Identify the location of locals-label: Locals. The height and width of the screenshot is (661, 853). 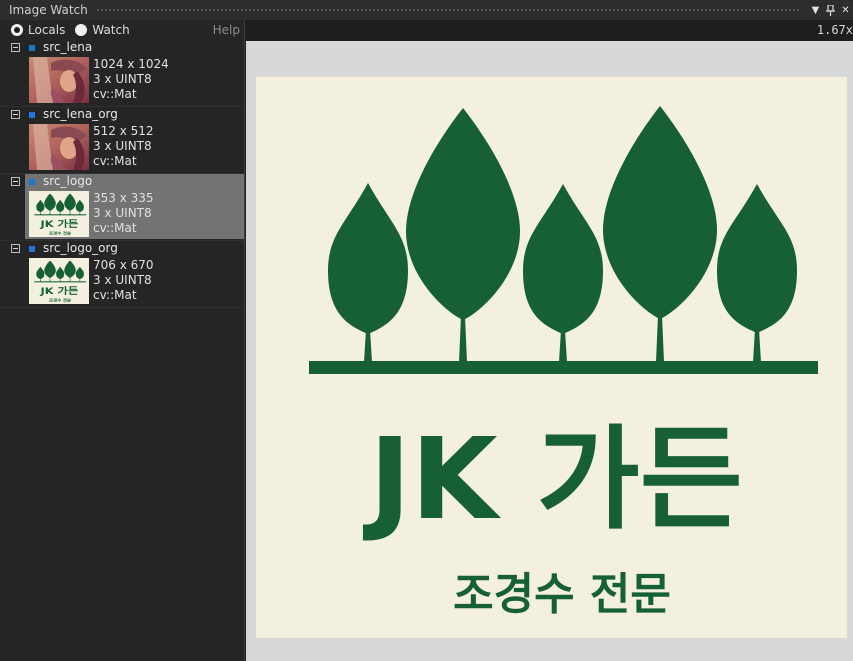
(47, 30).